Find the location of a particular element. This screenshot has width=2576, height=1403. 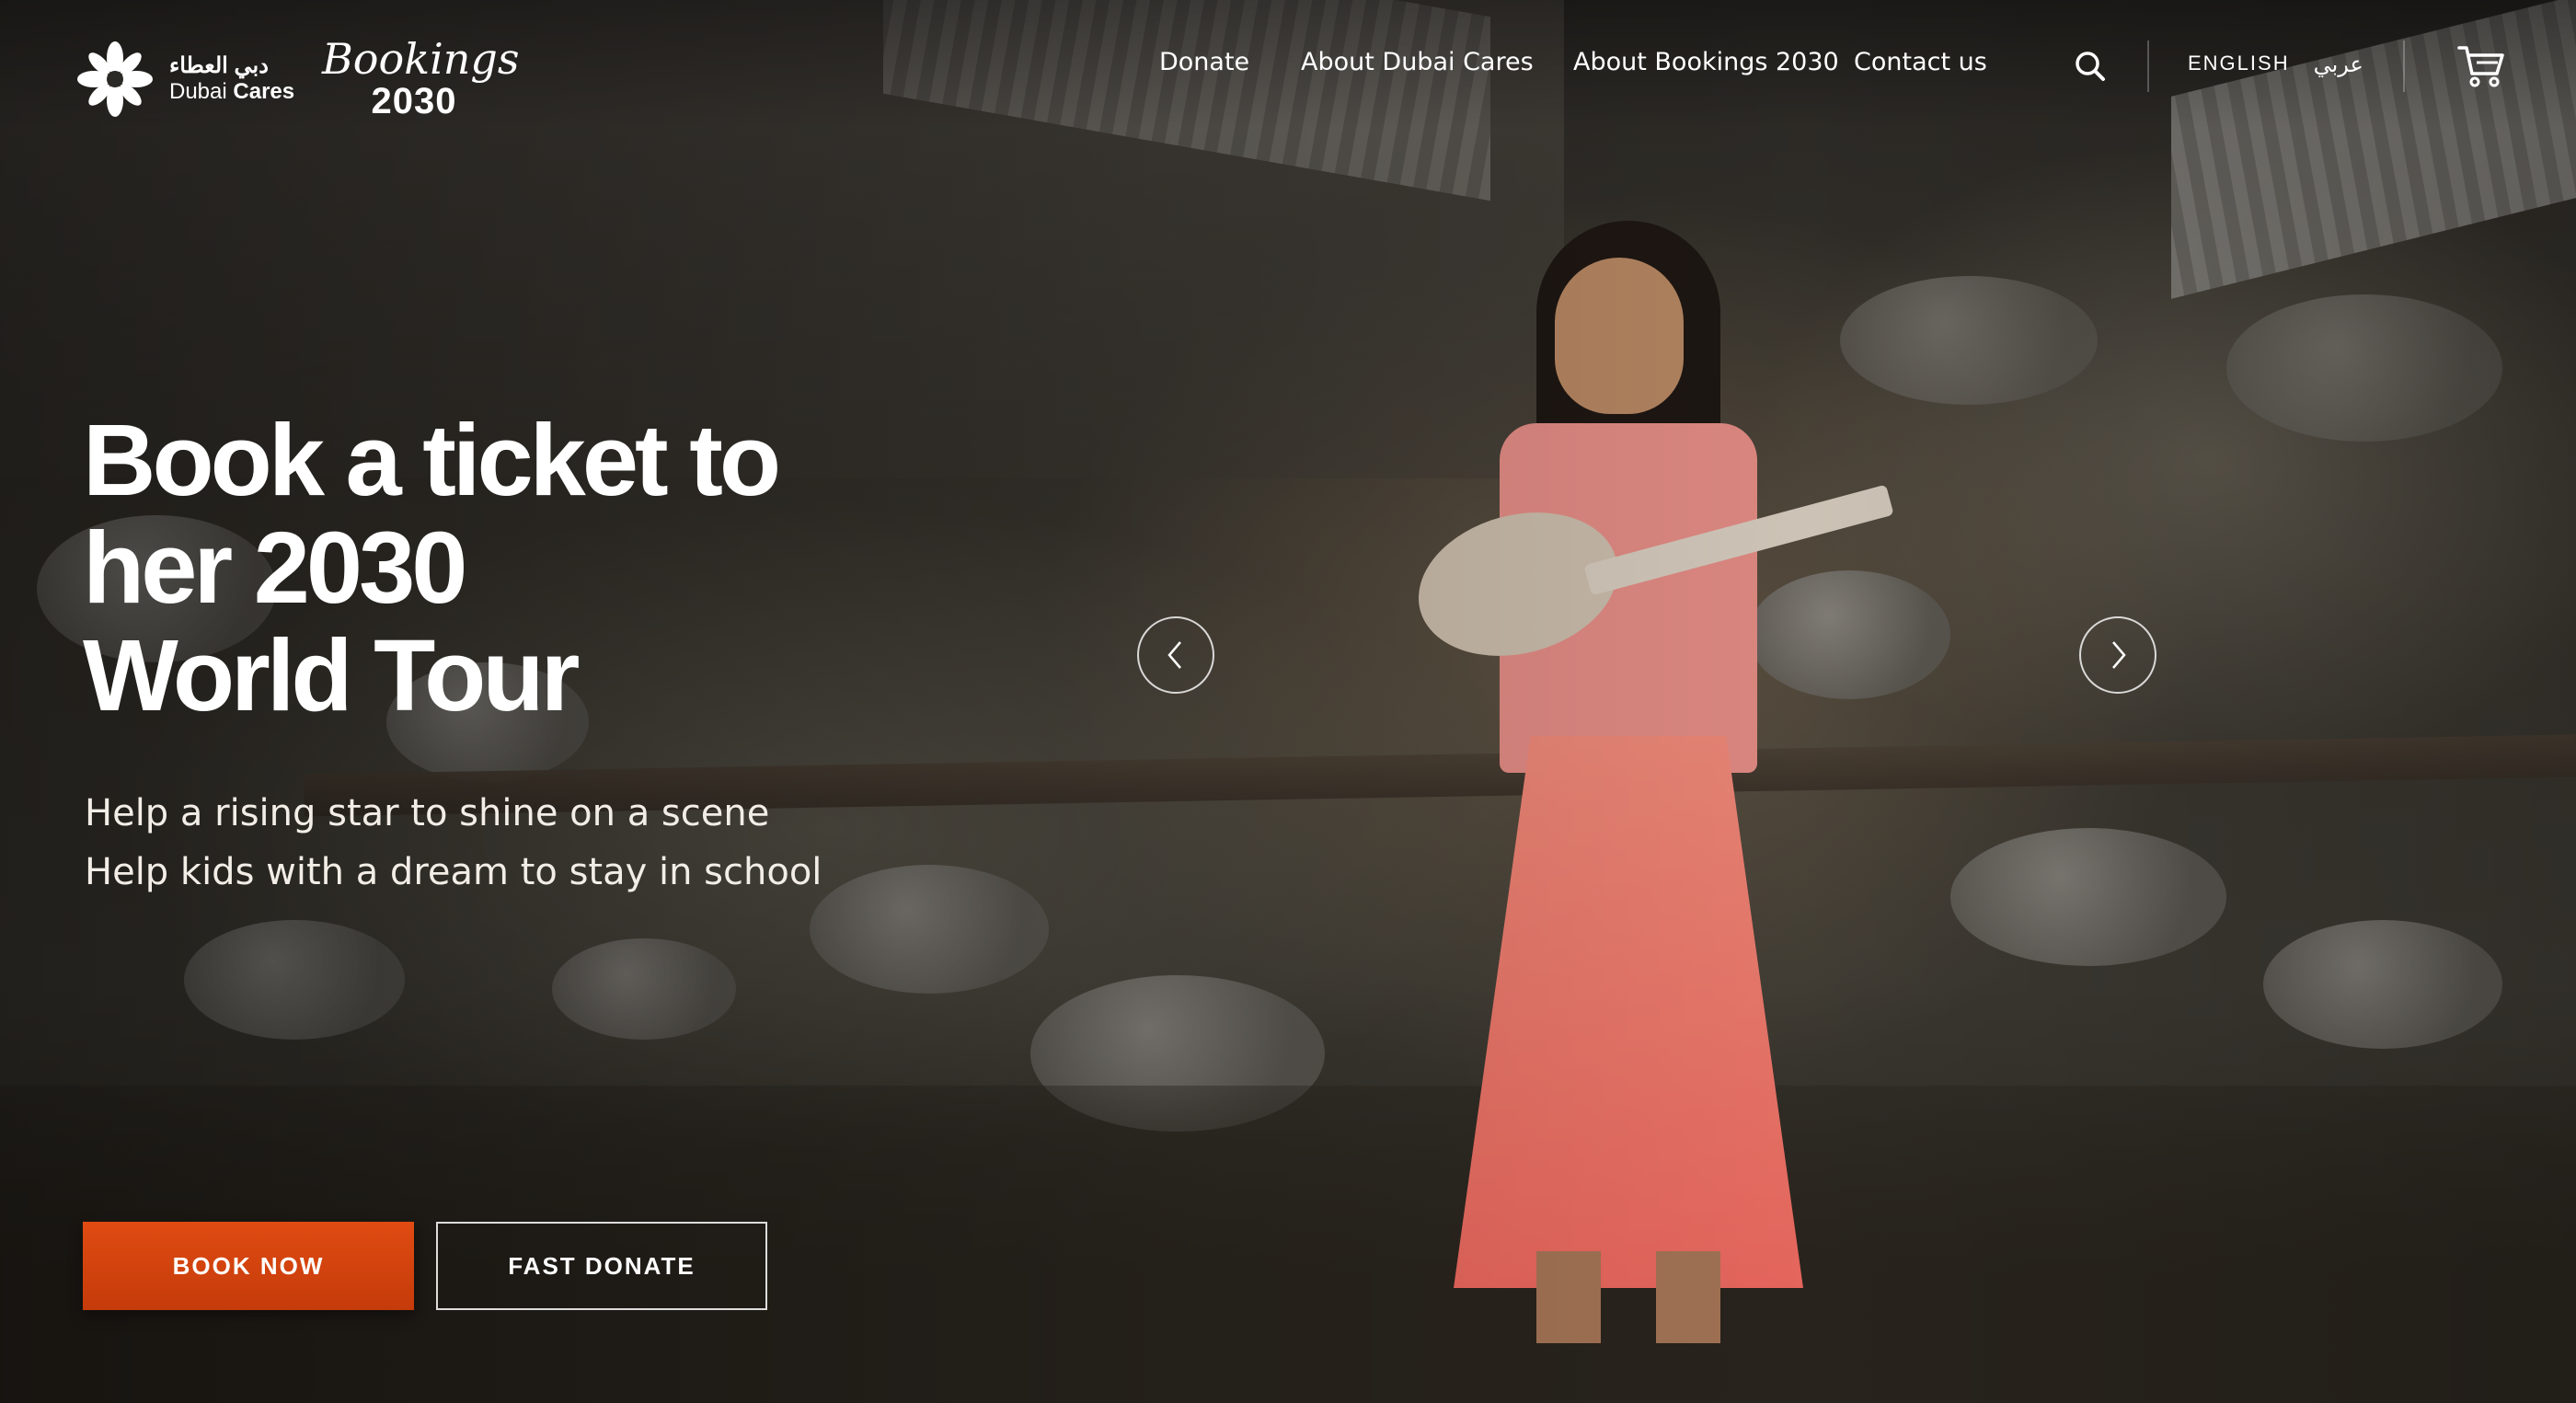

nav-donate: Donate is located at coordinates (1204, 62).